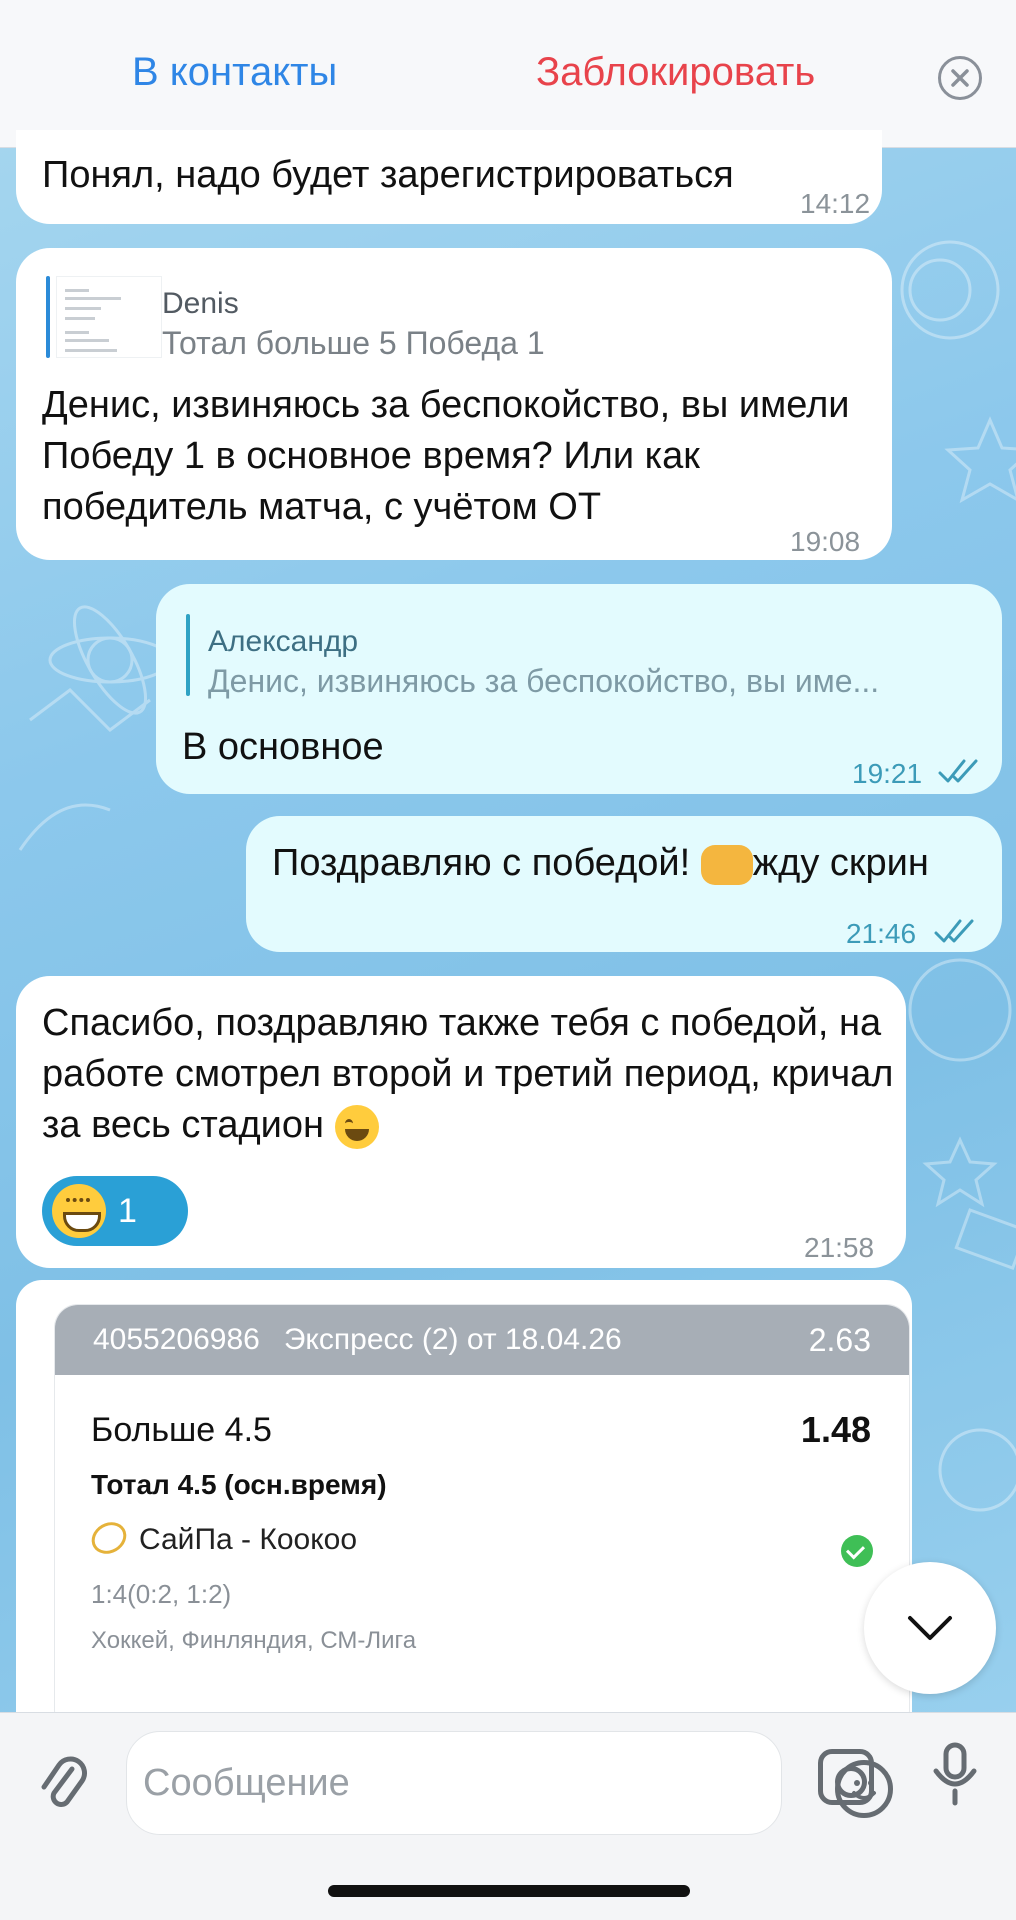 Image resolution: width=1016 pixels, height=1920 pixels. Describe the element at coordinates (109, 1538) in the screenshot. I see `hockey-puck-icon` at that location.